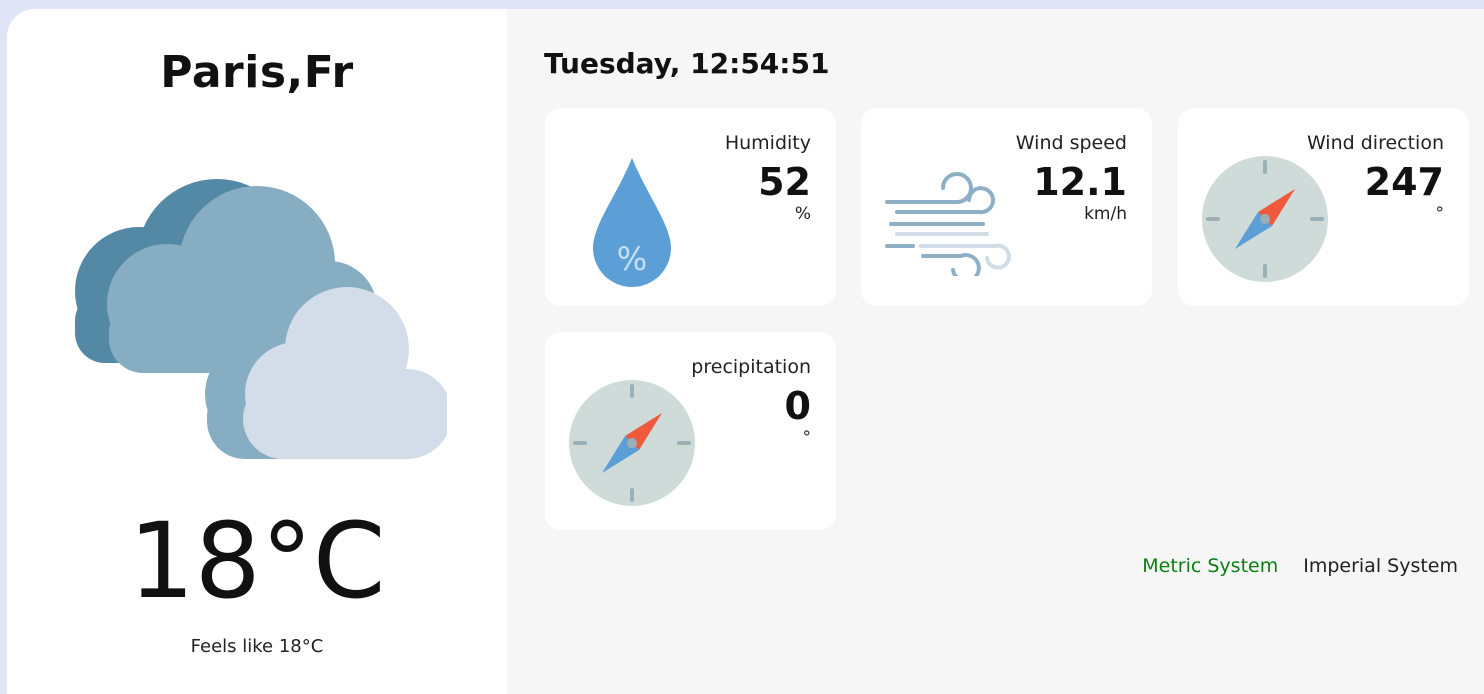 The height and width of the screenshot is (694, 1484). What do you see at coordinates (257, 561) in the screenshot?
I see `current-temperature: 18°C` at bounding box center [257, 561].